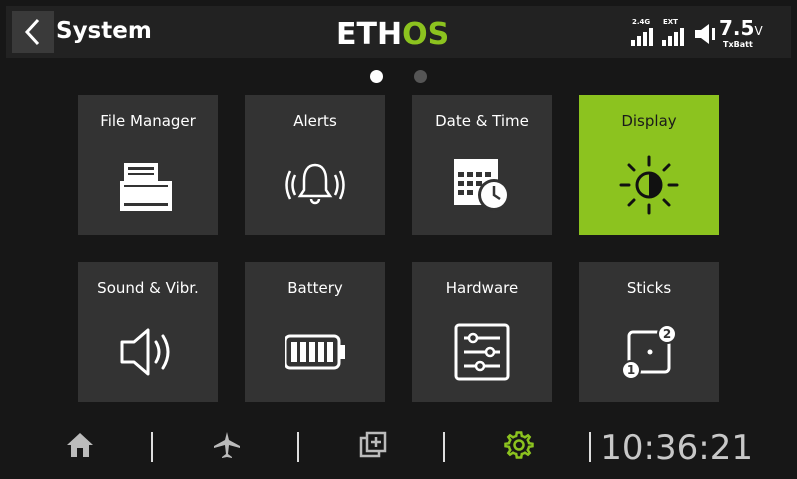 This screenshot has height=479, width=797. I want to click on sticks-icon: 2 1, so click(649, 352).